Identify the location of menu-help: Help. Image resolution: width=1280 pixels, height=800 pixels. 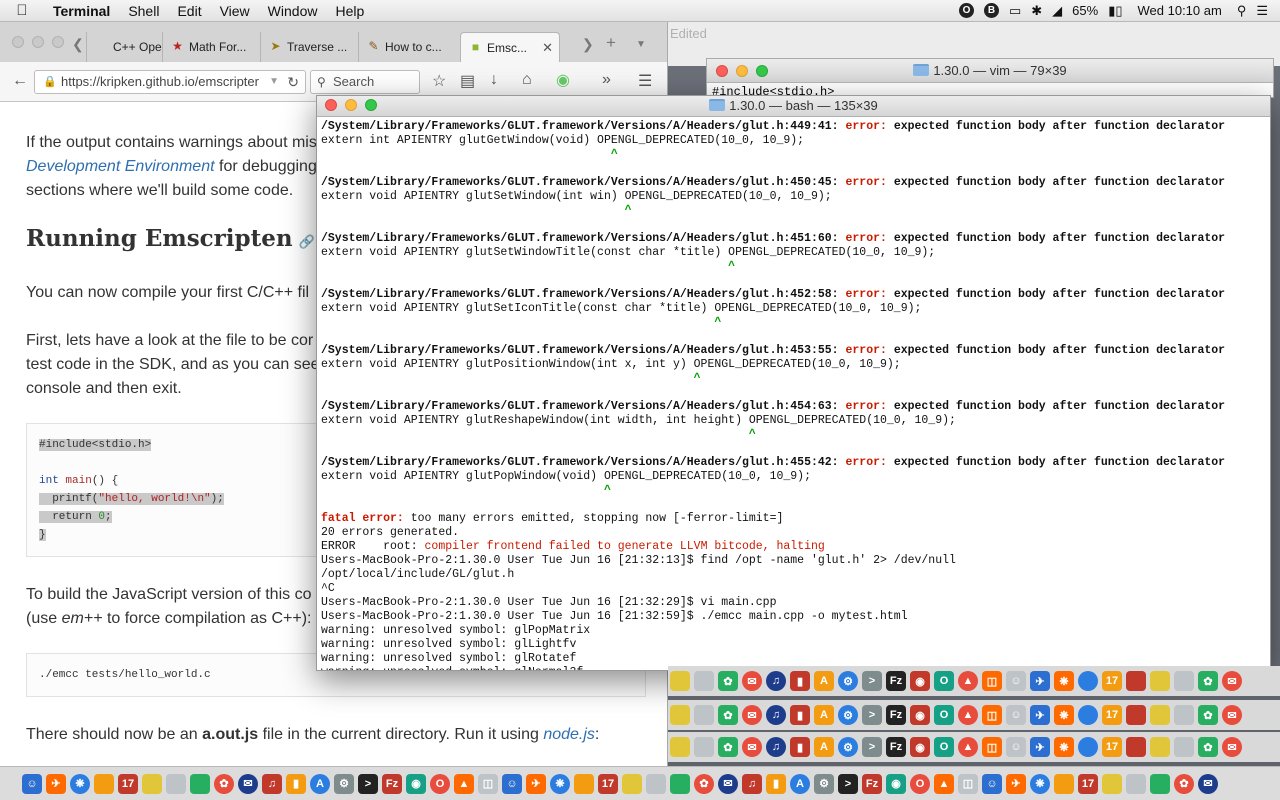
(349, 11).